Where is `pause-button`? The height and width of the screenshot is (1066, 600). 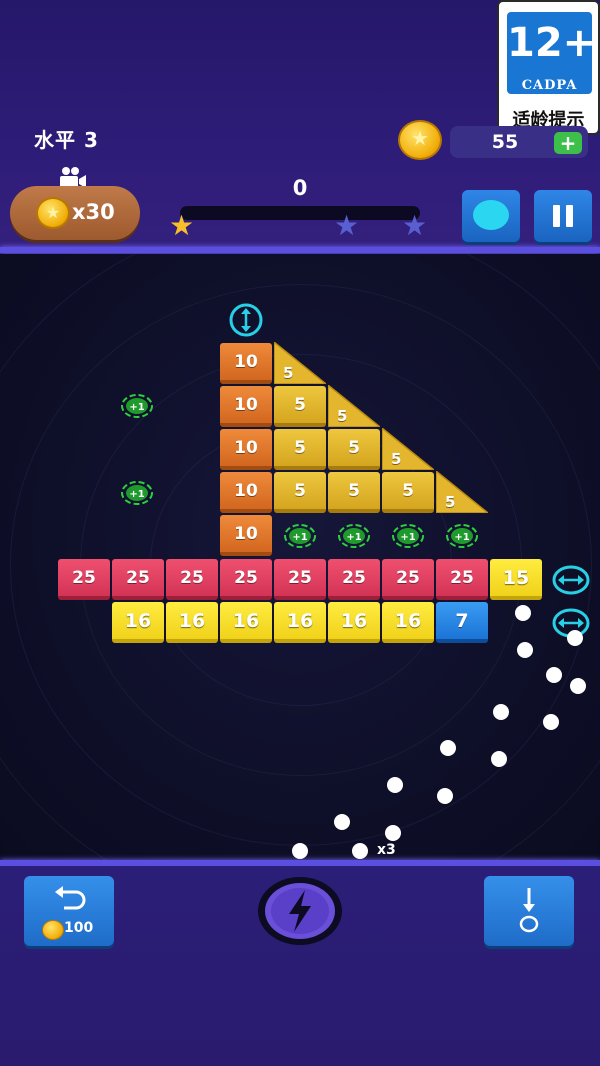
pause-button is located at coordinates (563, 216).